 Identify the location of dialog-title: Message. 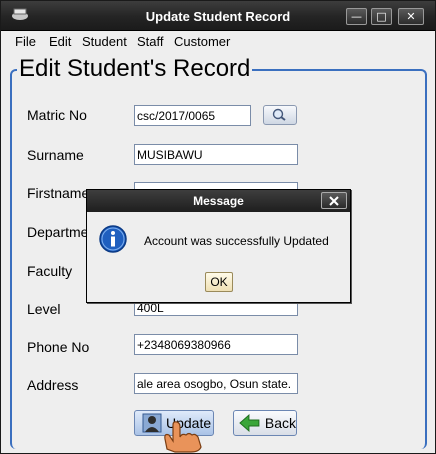
(218, 201).